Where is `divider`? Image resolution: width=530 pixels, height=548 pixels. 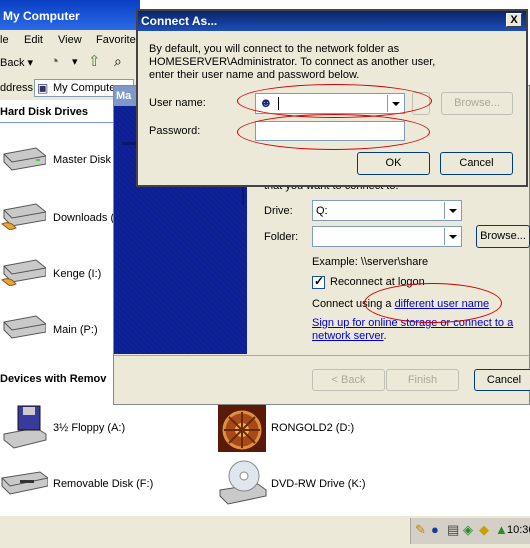 divider is located at coordinates (56, 122).